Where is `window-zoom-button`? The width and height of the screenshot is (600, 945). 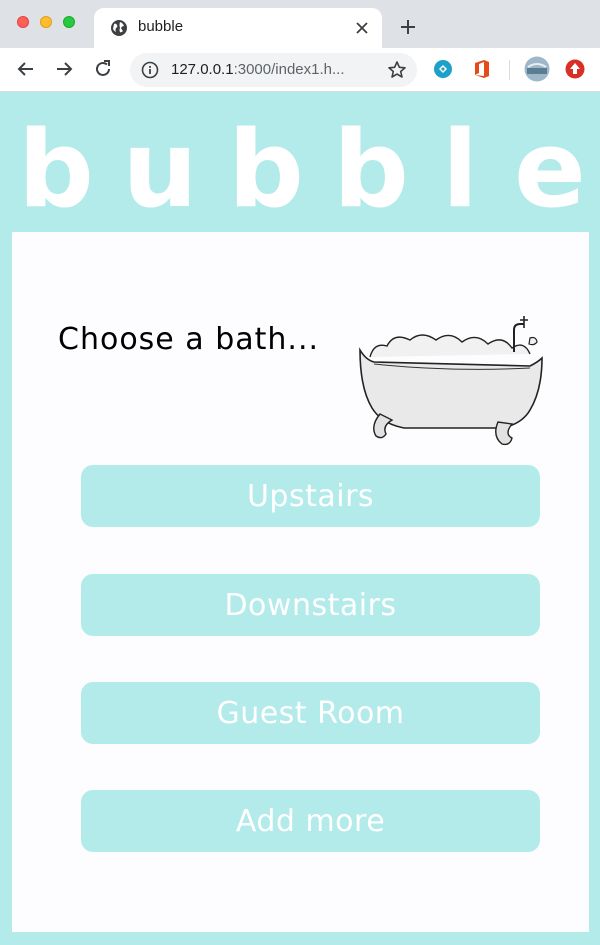
window-zoom-button is located at coordinates (69, 22).